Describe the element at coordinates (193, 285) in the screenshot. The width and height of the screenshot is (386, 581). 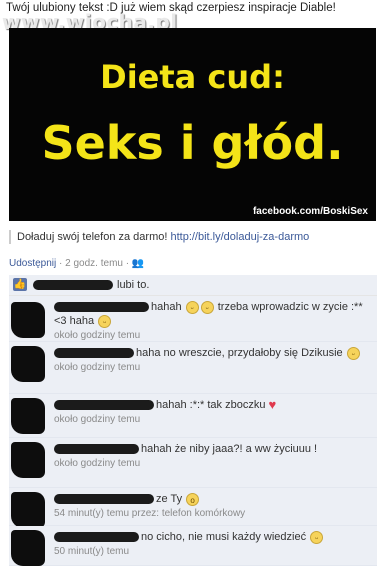
I see `likes-bar: 👍 lubi to.` at that location.